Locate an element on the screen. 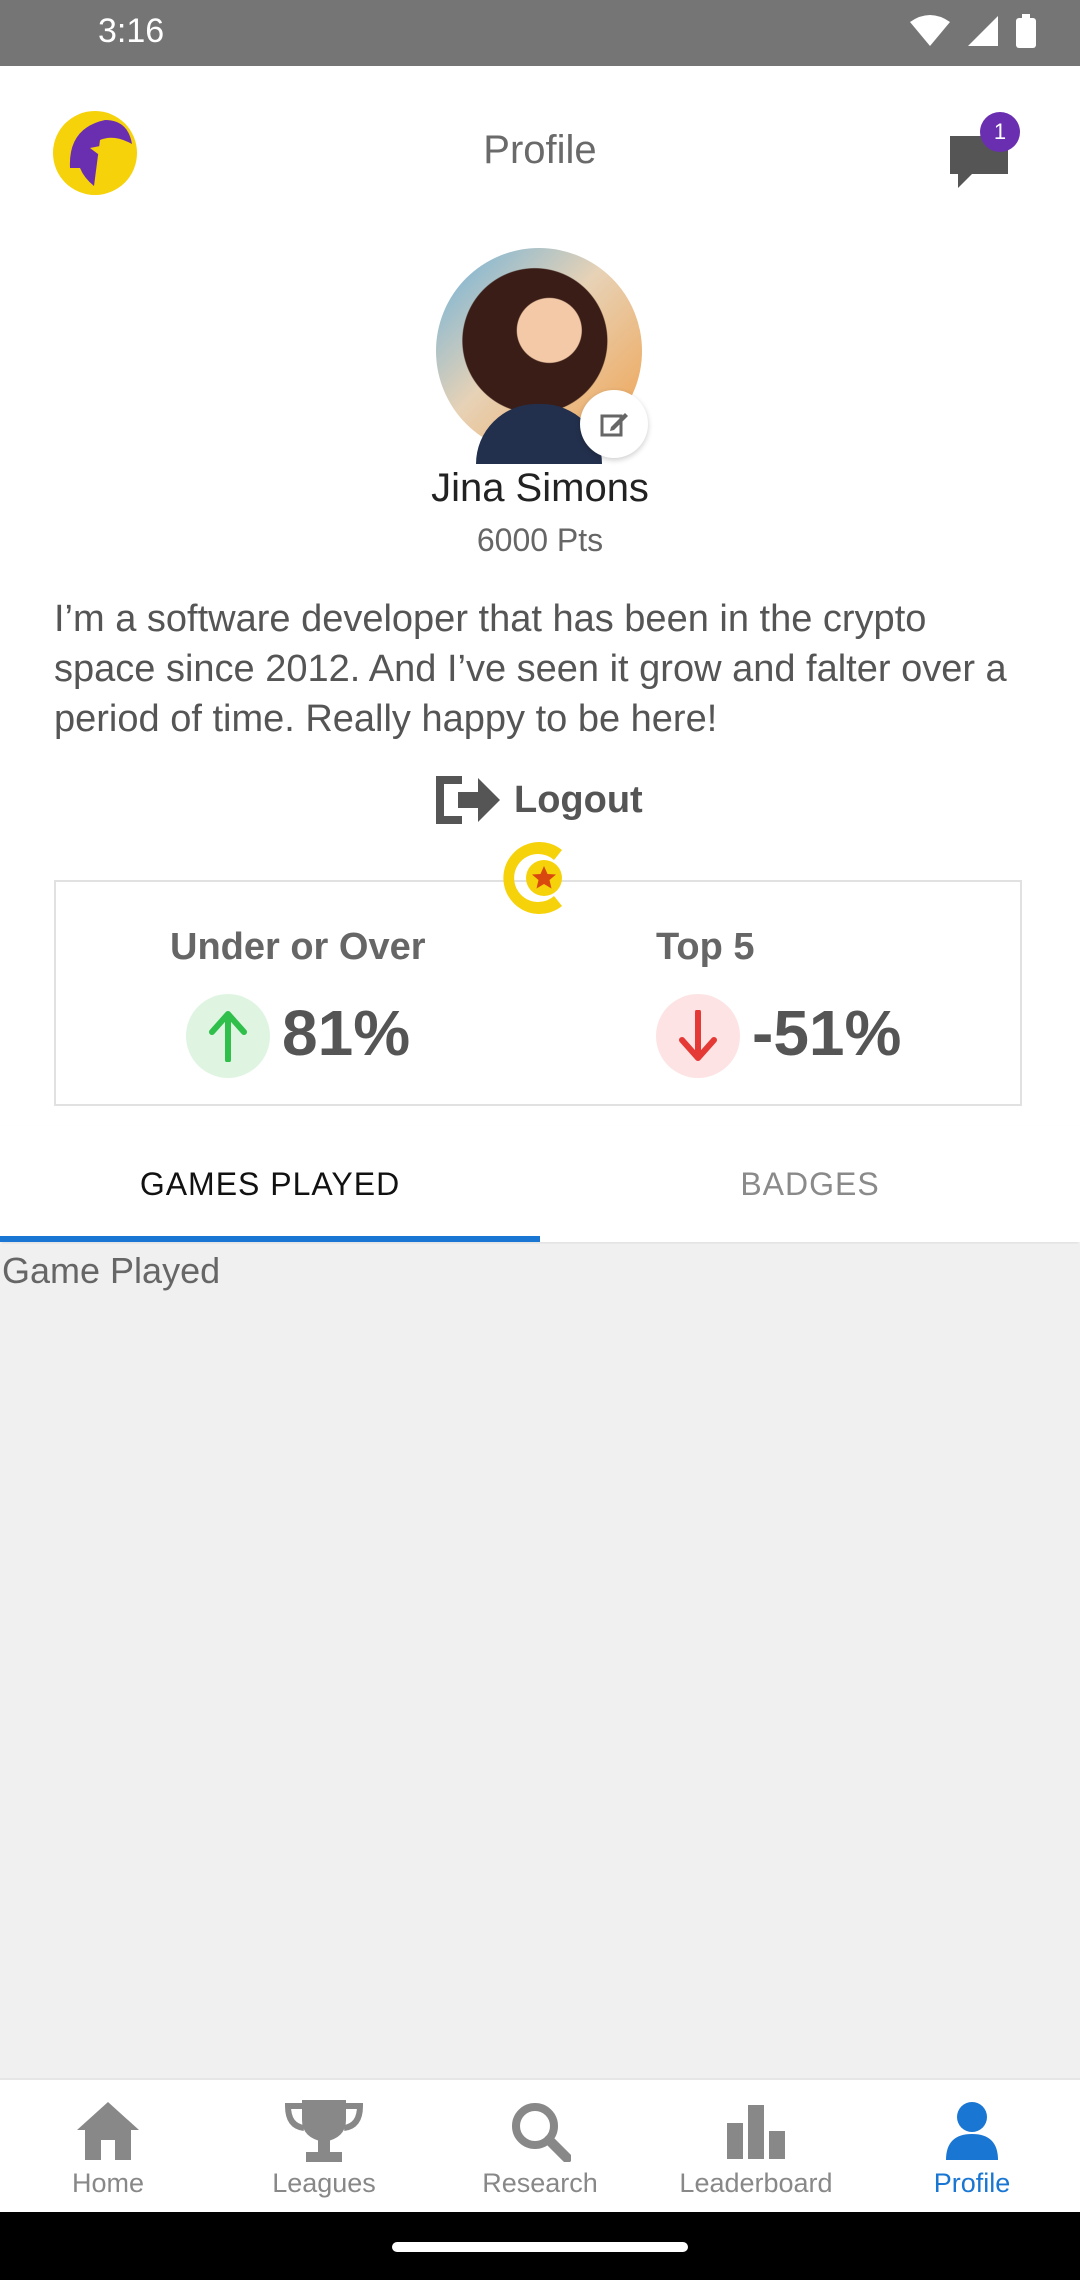 This screenshot has width=1080, height=2280. logout-button: Logout is located at coordinates (537, 800).